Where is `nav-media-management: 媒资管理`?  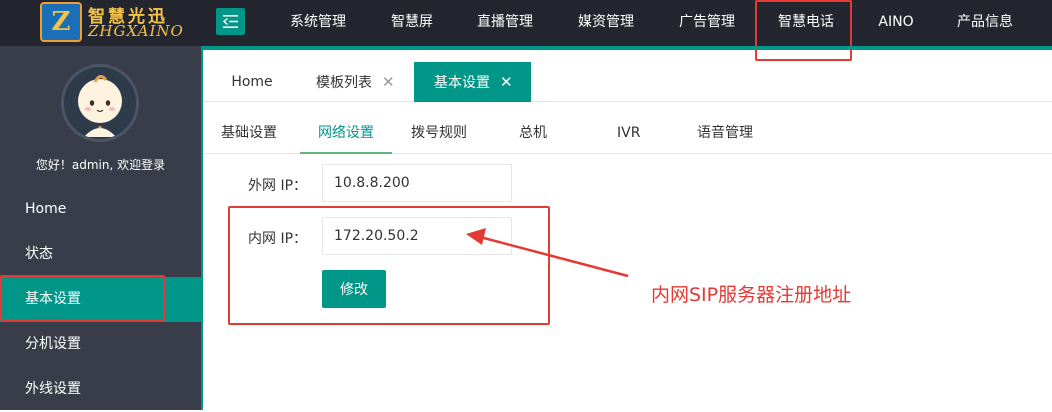
nav-media-management: 媒资管理 is located at coordinates (606, 23).